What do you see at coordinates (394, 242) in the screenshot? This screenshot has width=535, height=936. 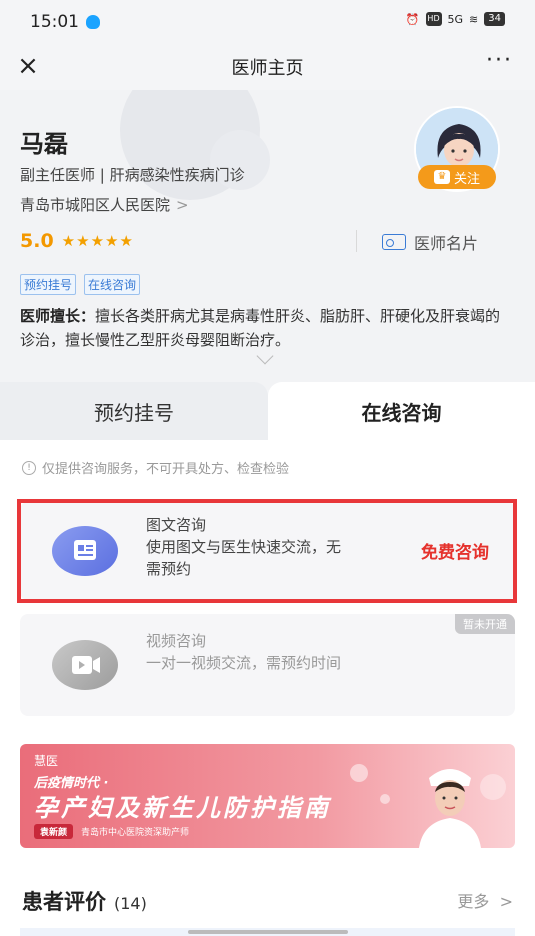 I see `id-card-icon` at bounding box center [394, 242].